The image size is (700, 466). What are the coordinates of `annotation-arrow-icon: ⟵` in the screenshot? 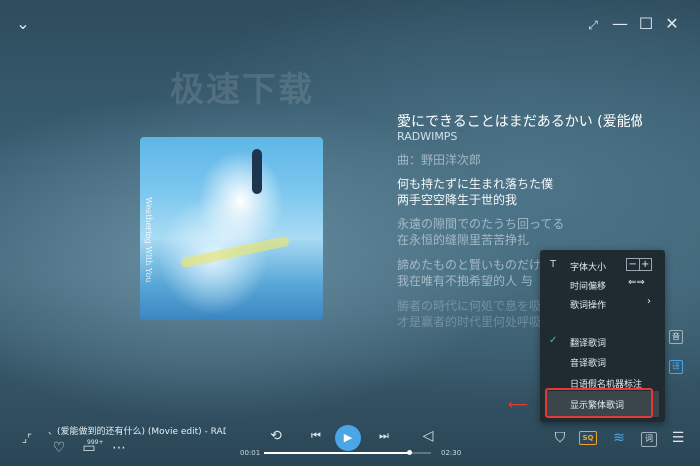 It's located at (518, 405).